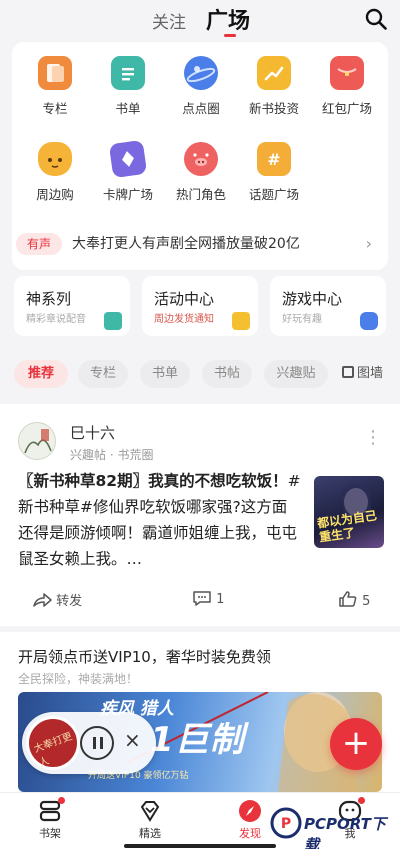 This screenshot has height=849, width=400. What do you see at coordinates (55, 159) in the screenshot?
I see `fox-icon` at bounding box center [55, 159].